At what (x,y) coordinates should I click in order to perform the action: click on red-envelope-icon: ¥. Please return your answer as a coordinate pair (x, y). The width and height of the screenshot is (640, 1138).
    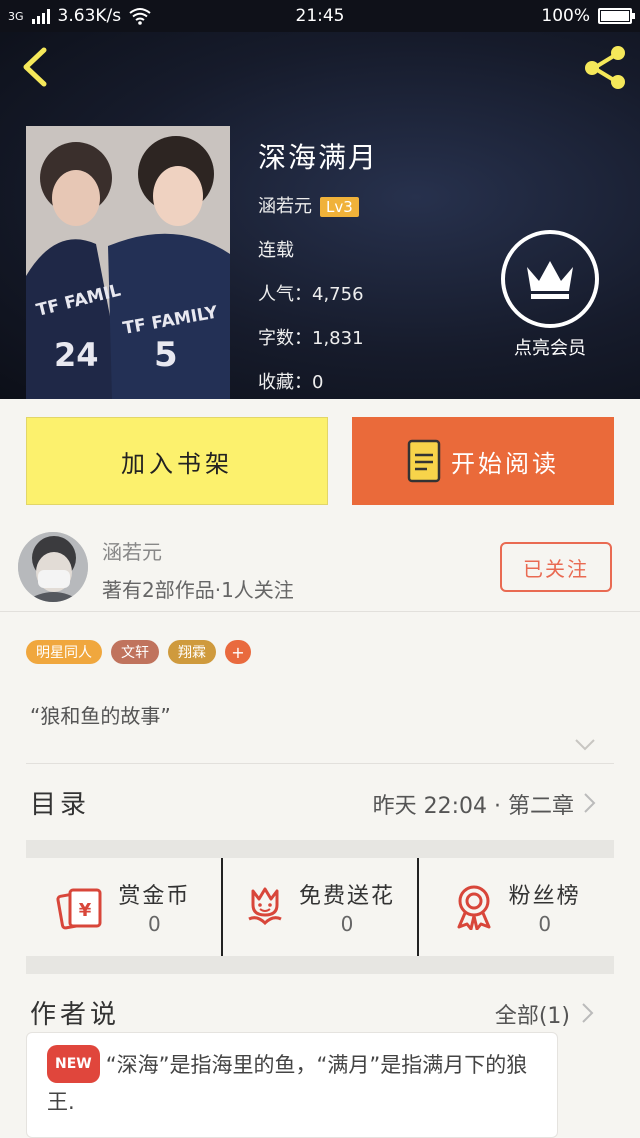
    Looking at the image, I should click on (79, 909).